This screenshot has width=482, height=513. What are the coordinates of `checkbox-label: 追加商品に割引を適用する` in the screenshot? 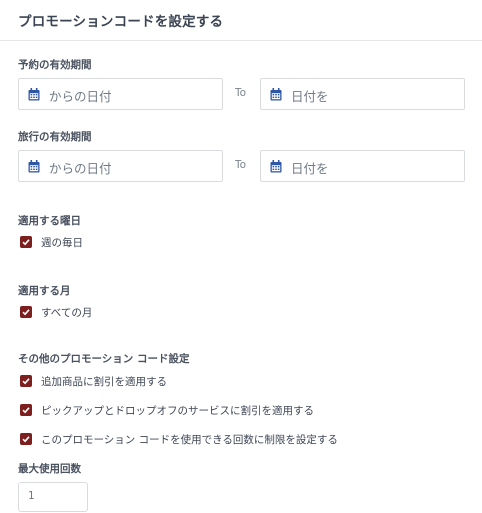 It's located at (104, 382).